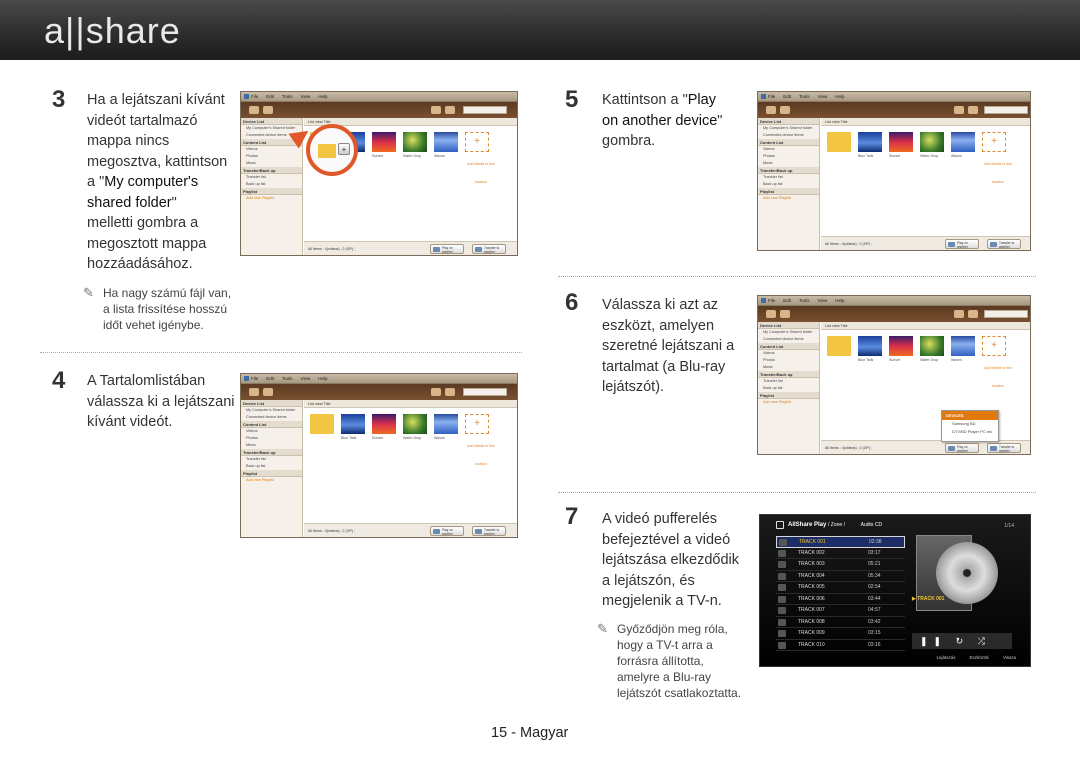 The width and height of the screenshot is (1080, 763). Describe the element at coordinates (344, 149) in the screenshot. I see `share-folder-button-icon: +` at that location.